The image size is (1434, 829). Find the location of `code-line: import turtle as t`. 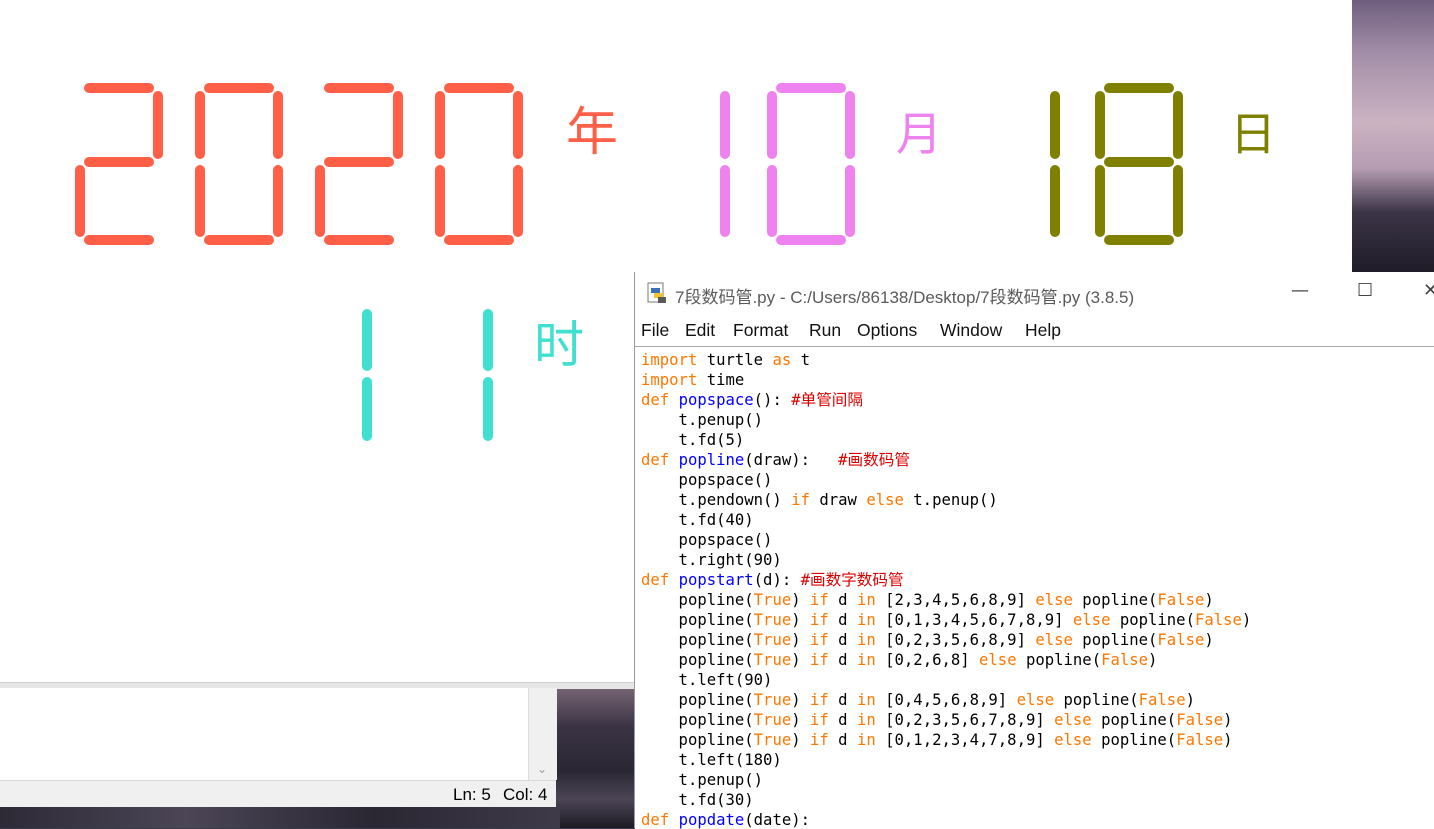

code-line: import turtle as t is located at coordinates (725, 360).